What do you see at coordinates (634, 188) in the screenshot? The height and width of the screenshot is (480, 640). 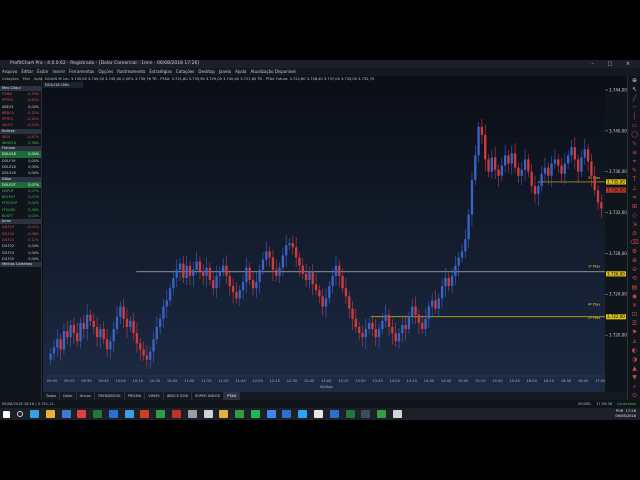 I see `drawing-tool-icon: ⟂` at bounding box center [634, 188].